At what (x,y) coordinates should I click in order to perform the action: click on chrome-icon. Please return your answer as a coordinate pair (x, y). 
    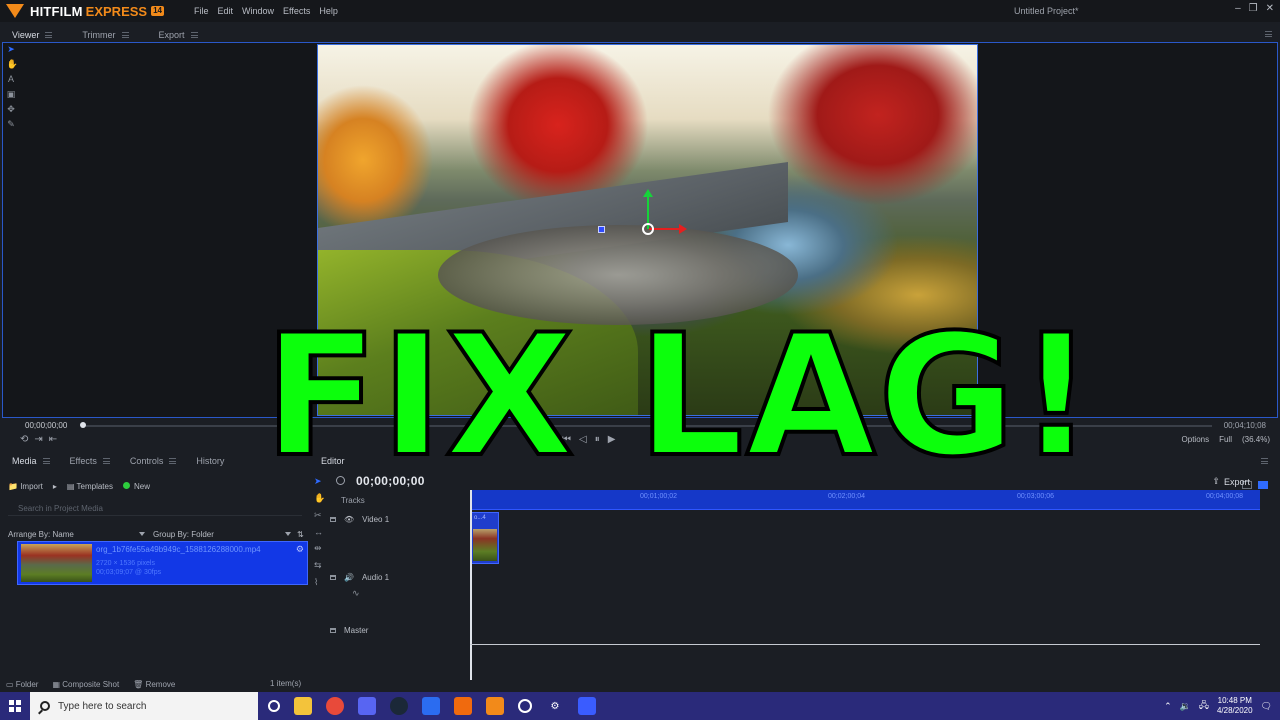
    Looking at the image, I should click on (335, 706).